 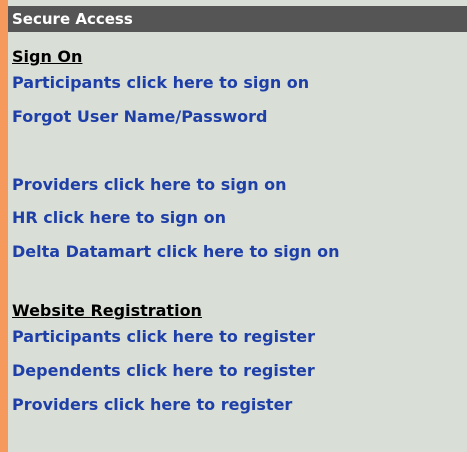 What do you see at coordinates (160, 83) in the screenshot?
I see `participants-sign-on-link: Participants click here to sign on` at bounding box center [160, 83].